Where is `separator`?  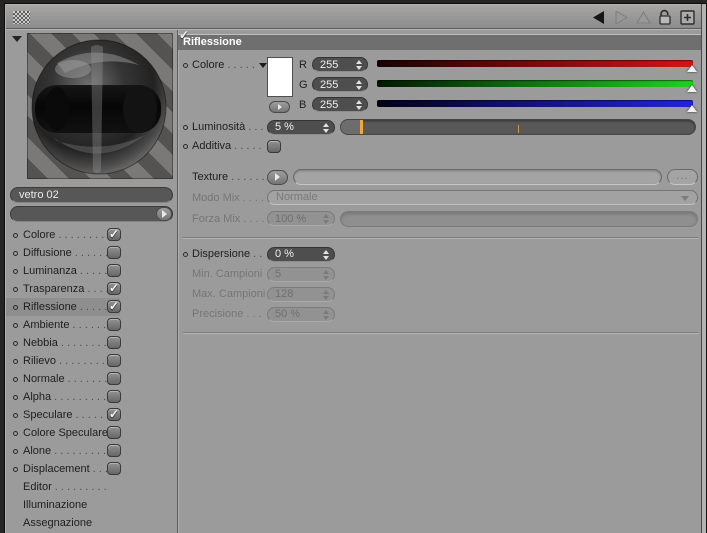 separator is located at coordinates (440, 238).